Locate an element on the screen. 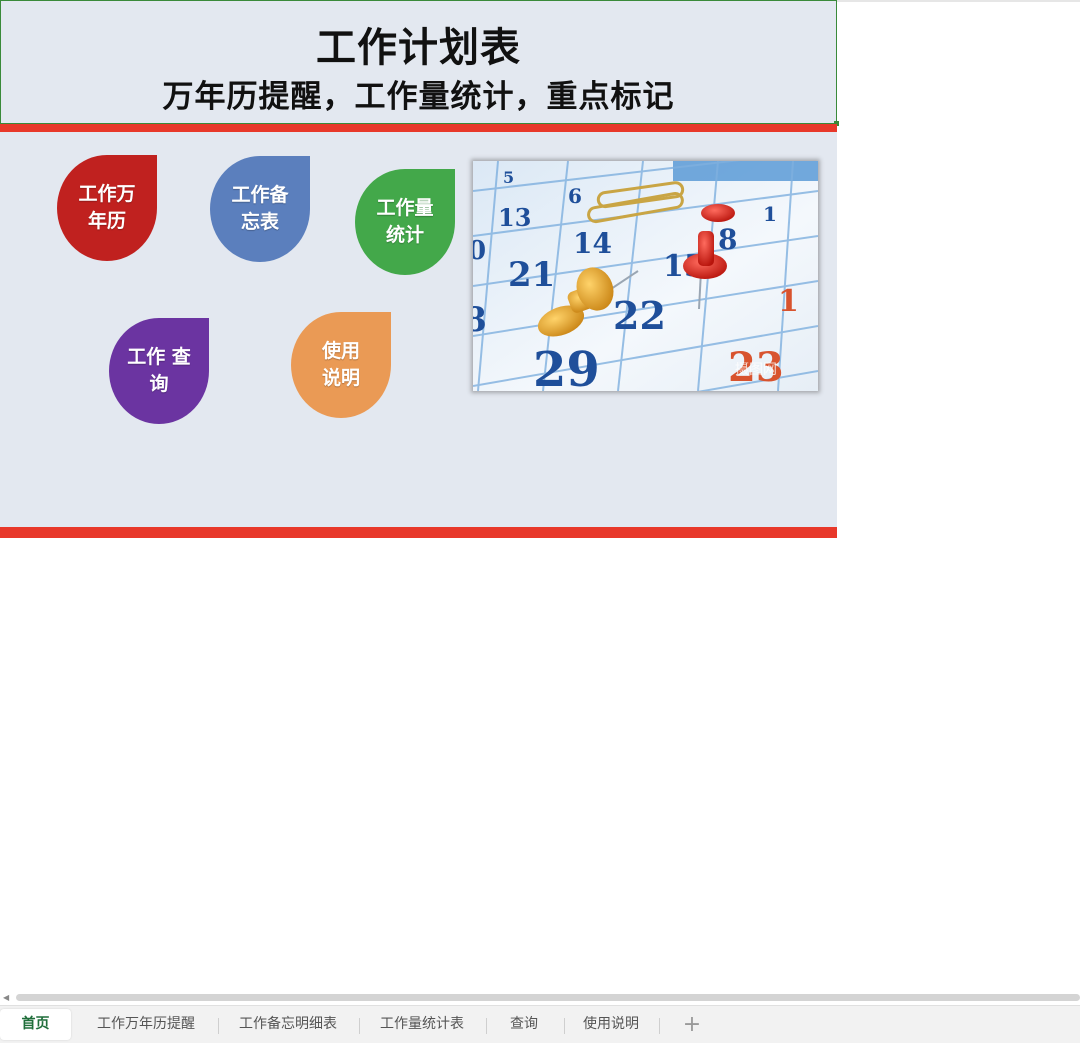  tab-calendar-reminder: 工作万年历提醒 is located at coordinates (146, 1024).